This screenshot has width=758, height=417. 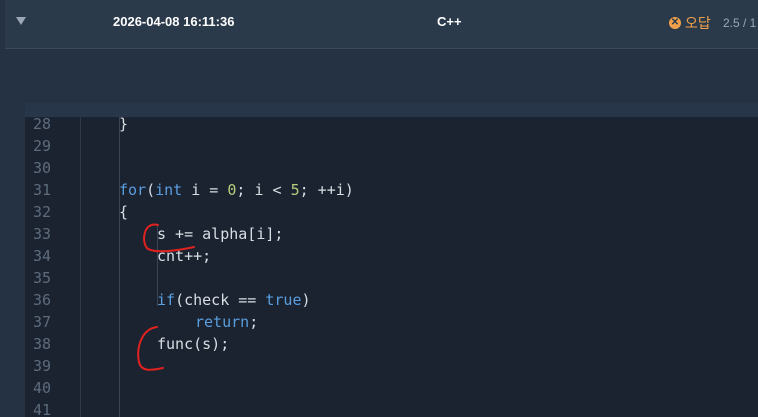 I want to click on code-text: return;, so click(x=227, y=322).